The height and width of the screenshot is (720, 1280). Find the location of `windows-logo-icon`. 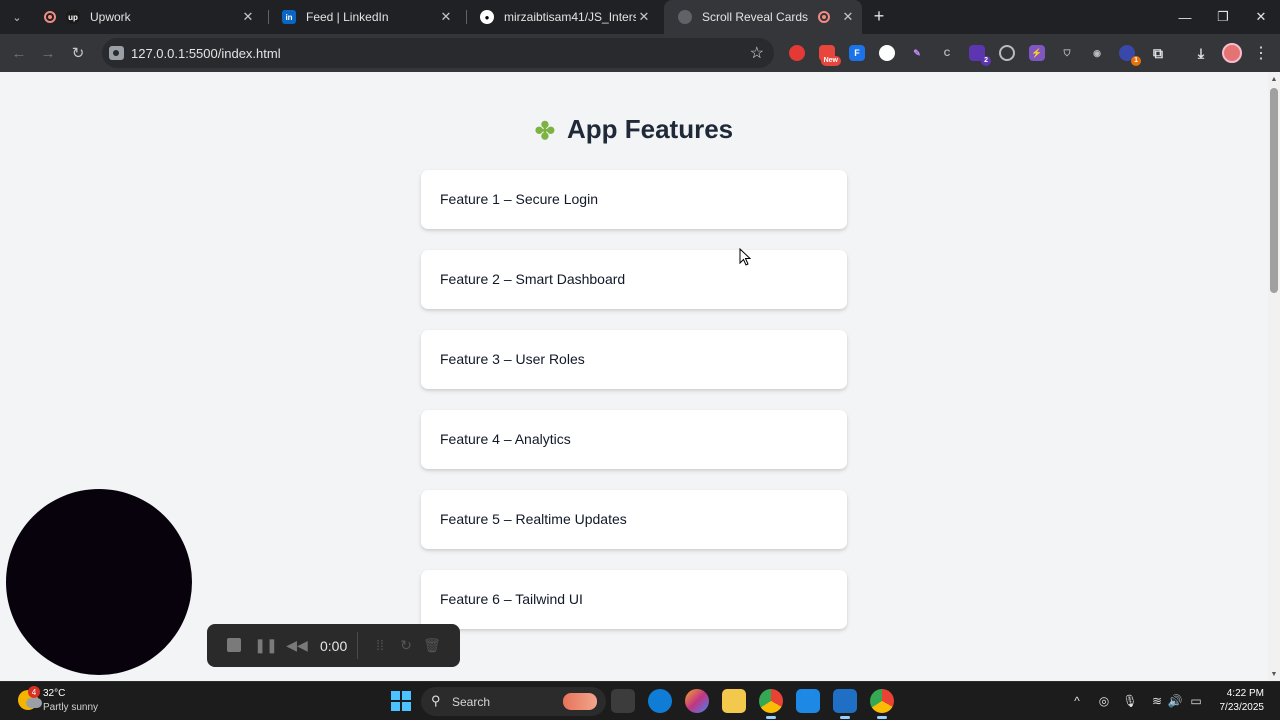

windows-logo-icon is located at coordinates (395, 695).